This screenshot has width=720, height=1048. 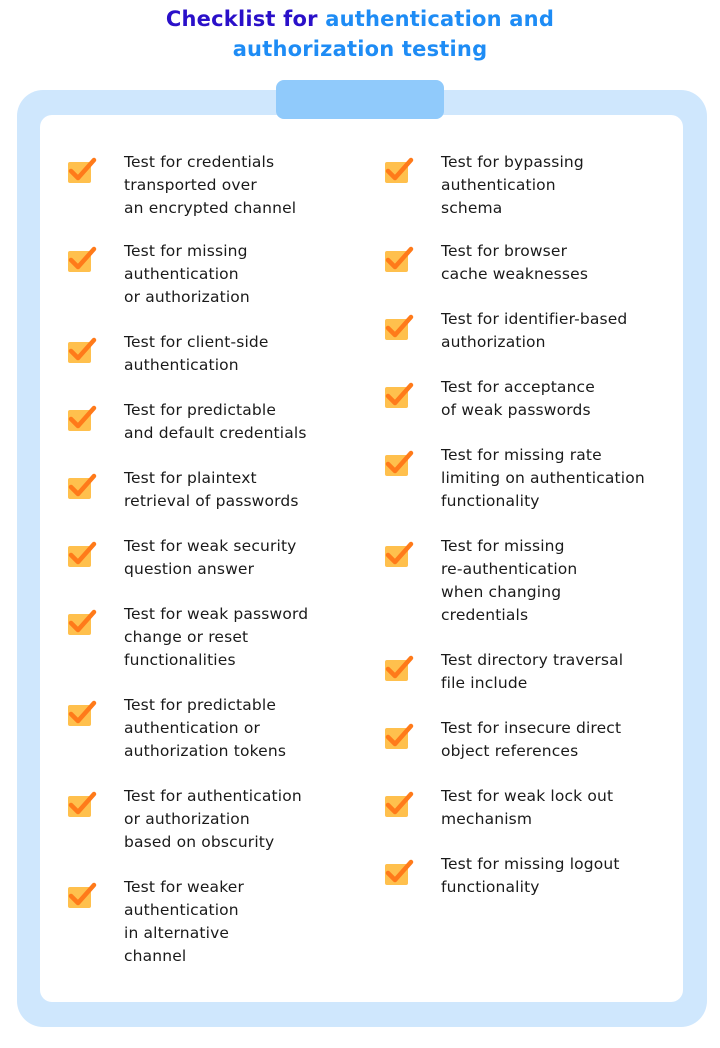 I want to click on title-highlight-light: authentication and, so click(x=440, y=19).